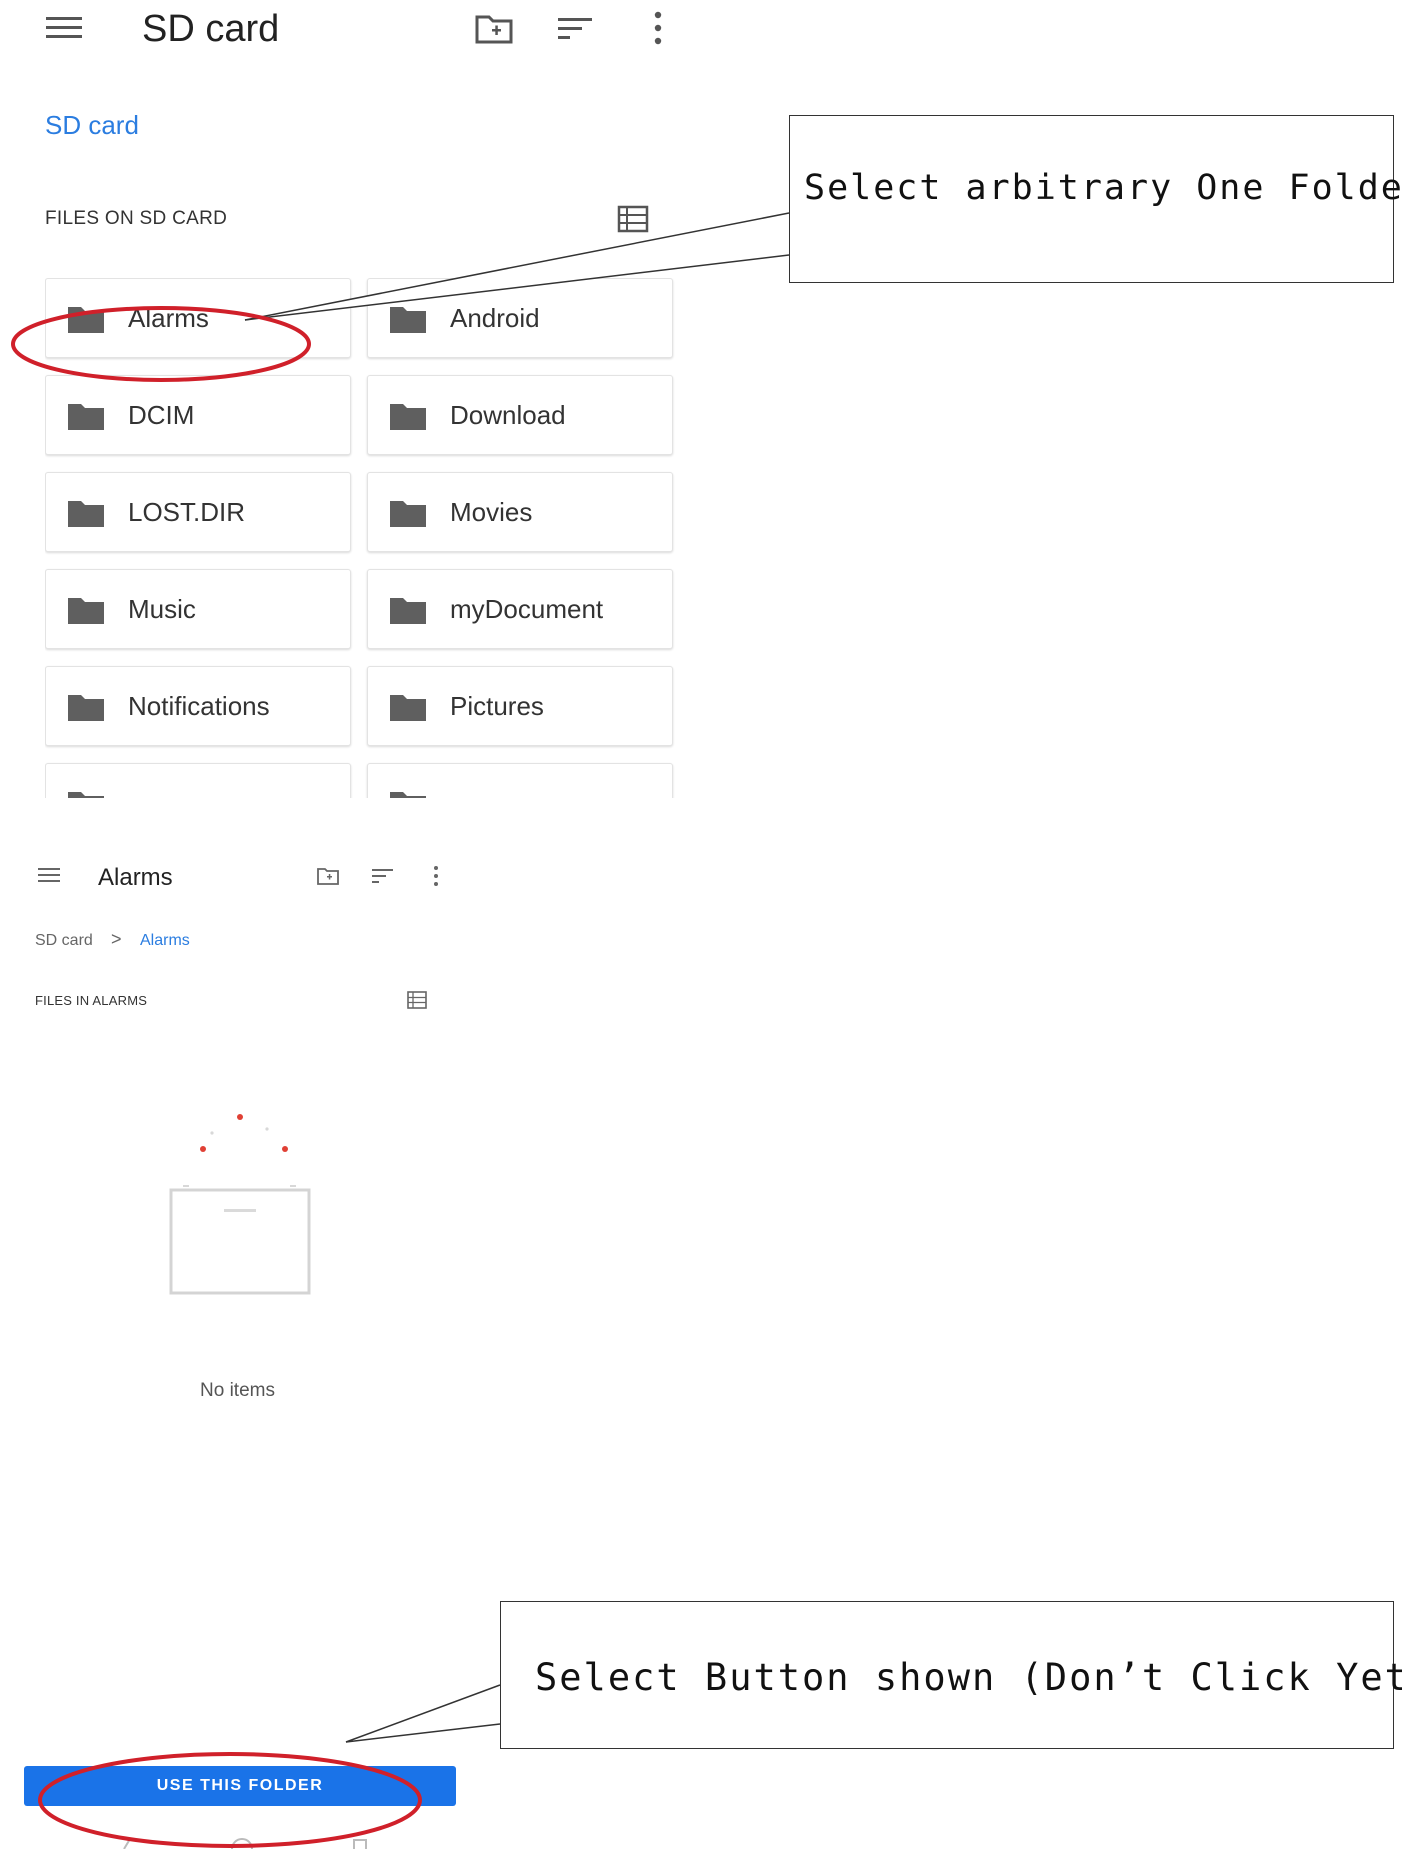 This screenshot has width=1402, height=1849. What do you see at coordinates (136, 218) in the screenshot?
I see `section-header: FILES ON SD CARD` at bounding box center [136, 218].